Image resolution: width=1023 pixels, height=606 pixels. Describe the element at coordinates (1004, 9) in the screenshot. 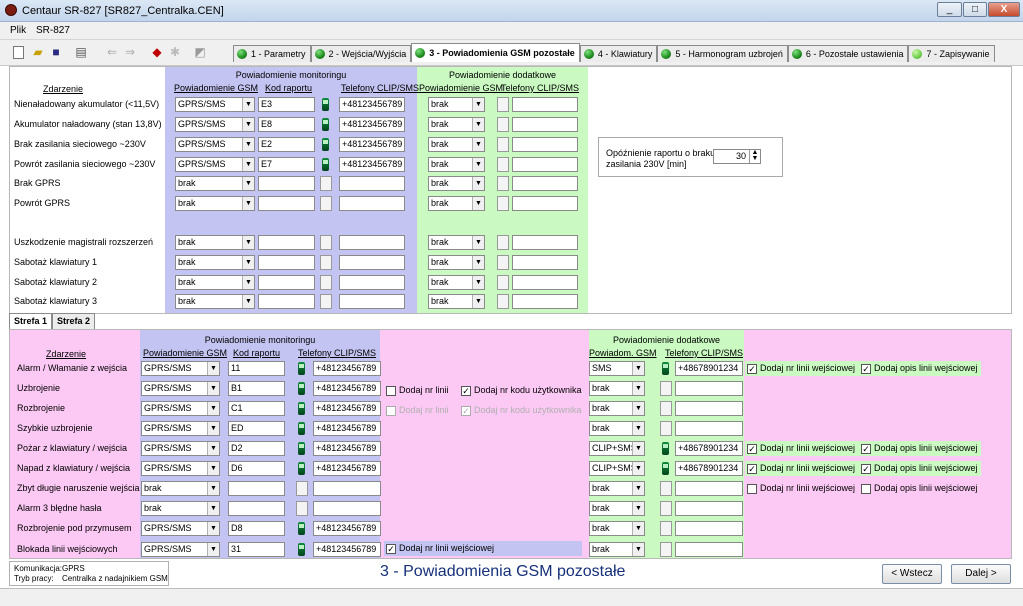

I see `close-button: X` at that location.